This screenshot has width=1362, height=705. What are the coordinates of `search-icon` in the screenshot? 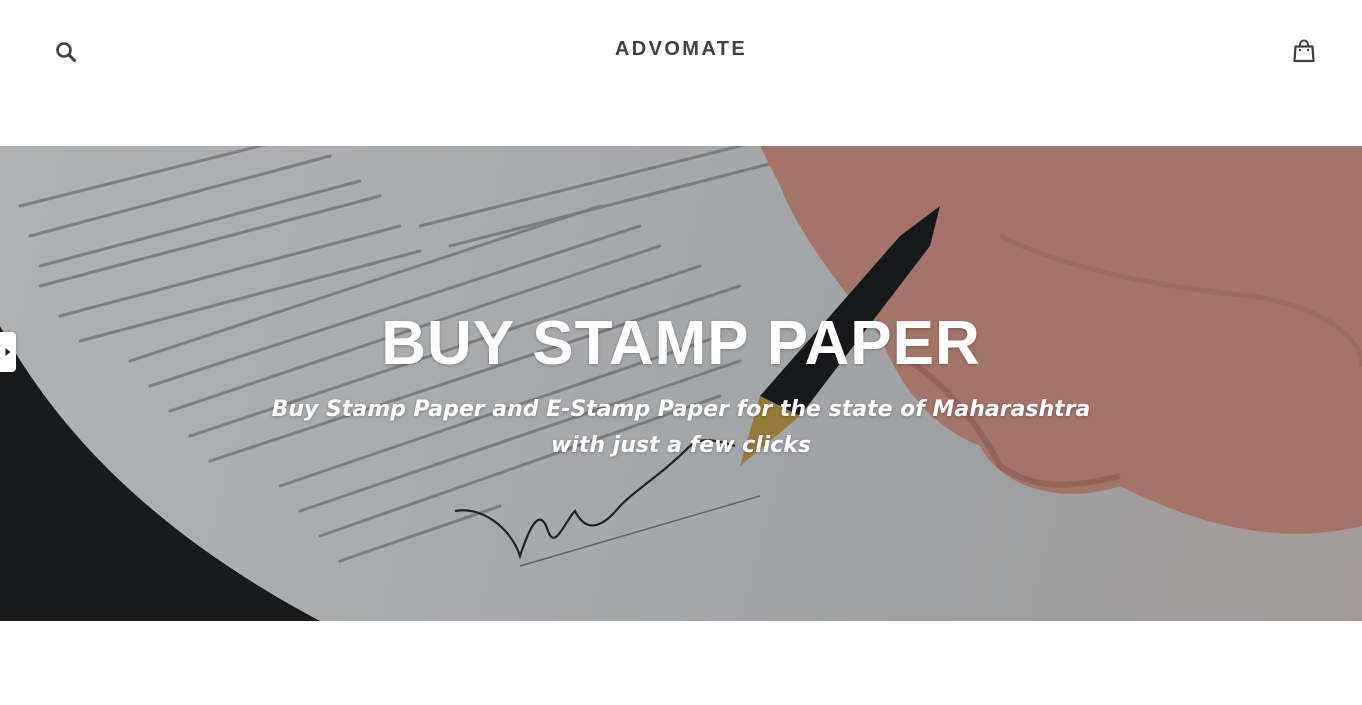 It's located at (66, 52).